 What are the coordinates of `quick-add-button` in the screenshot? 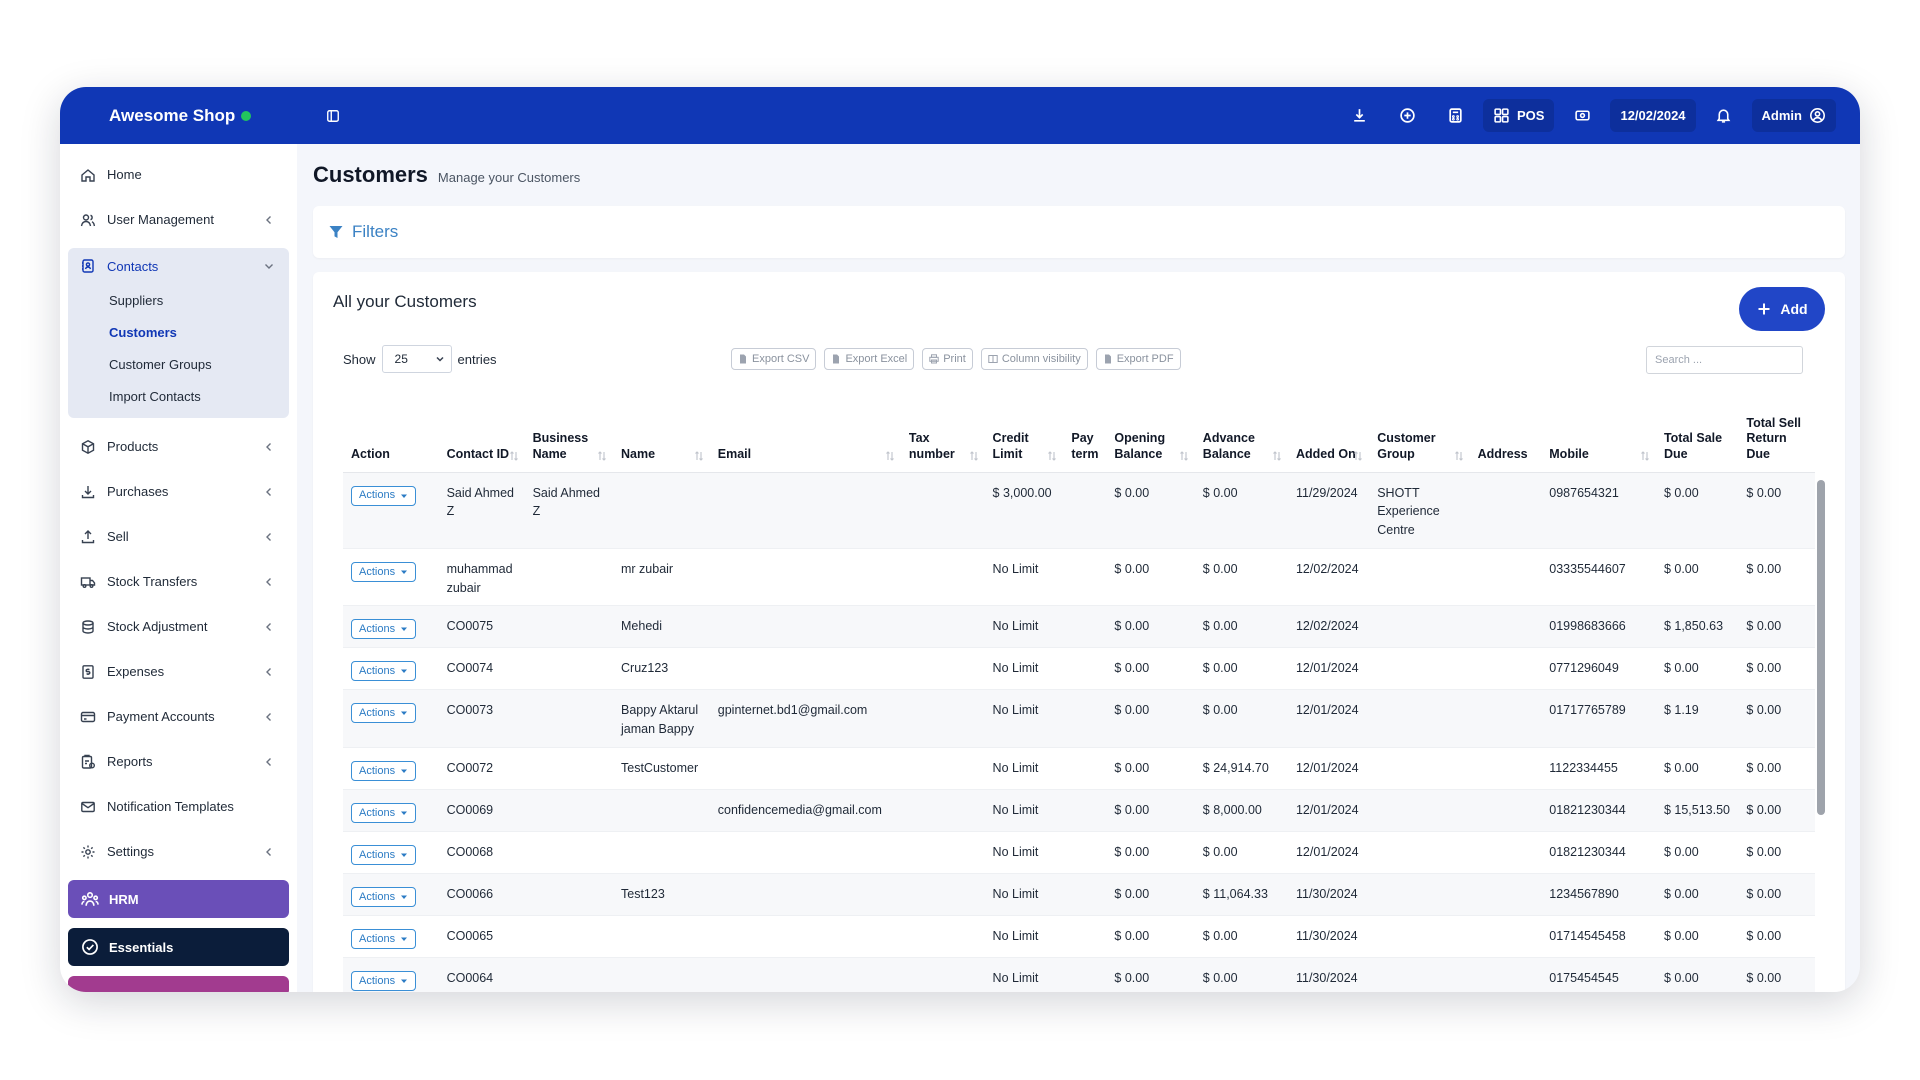 It's located at (1407, 115).